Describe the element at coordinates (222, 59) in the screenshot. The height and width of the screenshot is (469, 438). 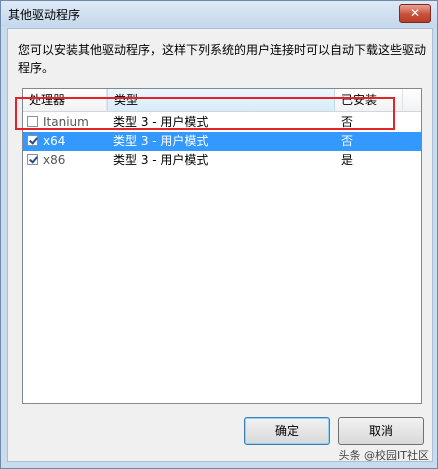
I see `description-text: 您可以安装其他驱动程序，这样下列系统的用户连接时可以自动下载这些驱动程序。` at that location.